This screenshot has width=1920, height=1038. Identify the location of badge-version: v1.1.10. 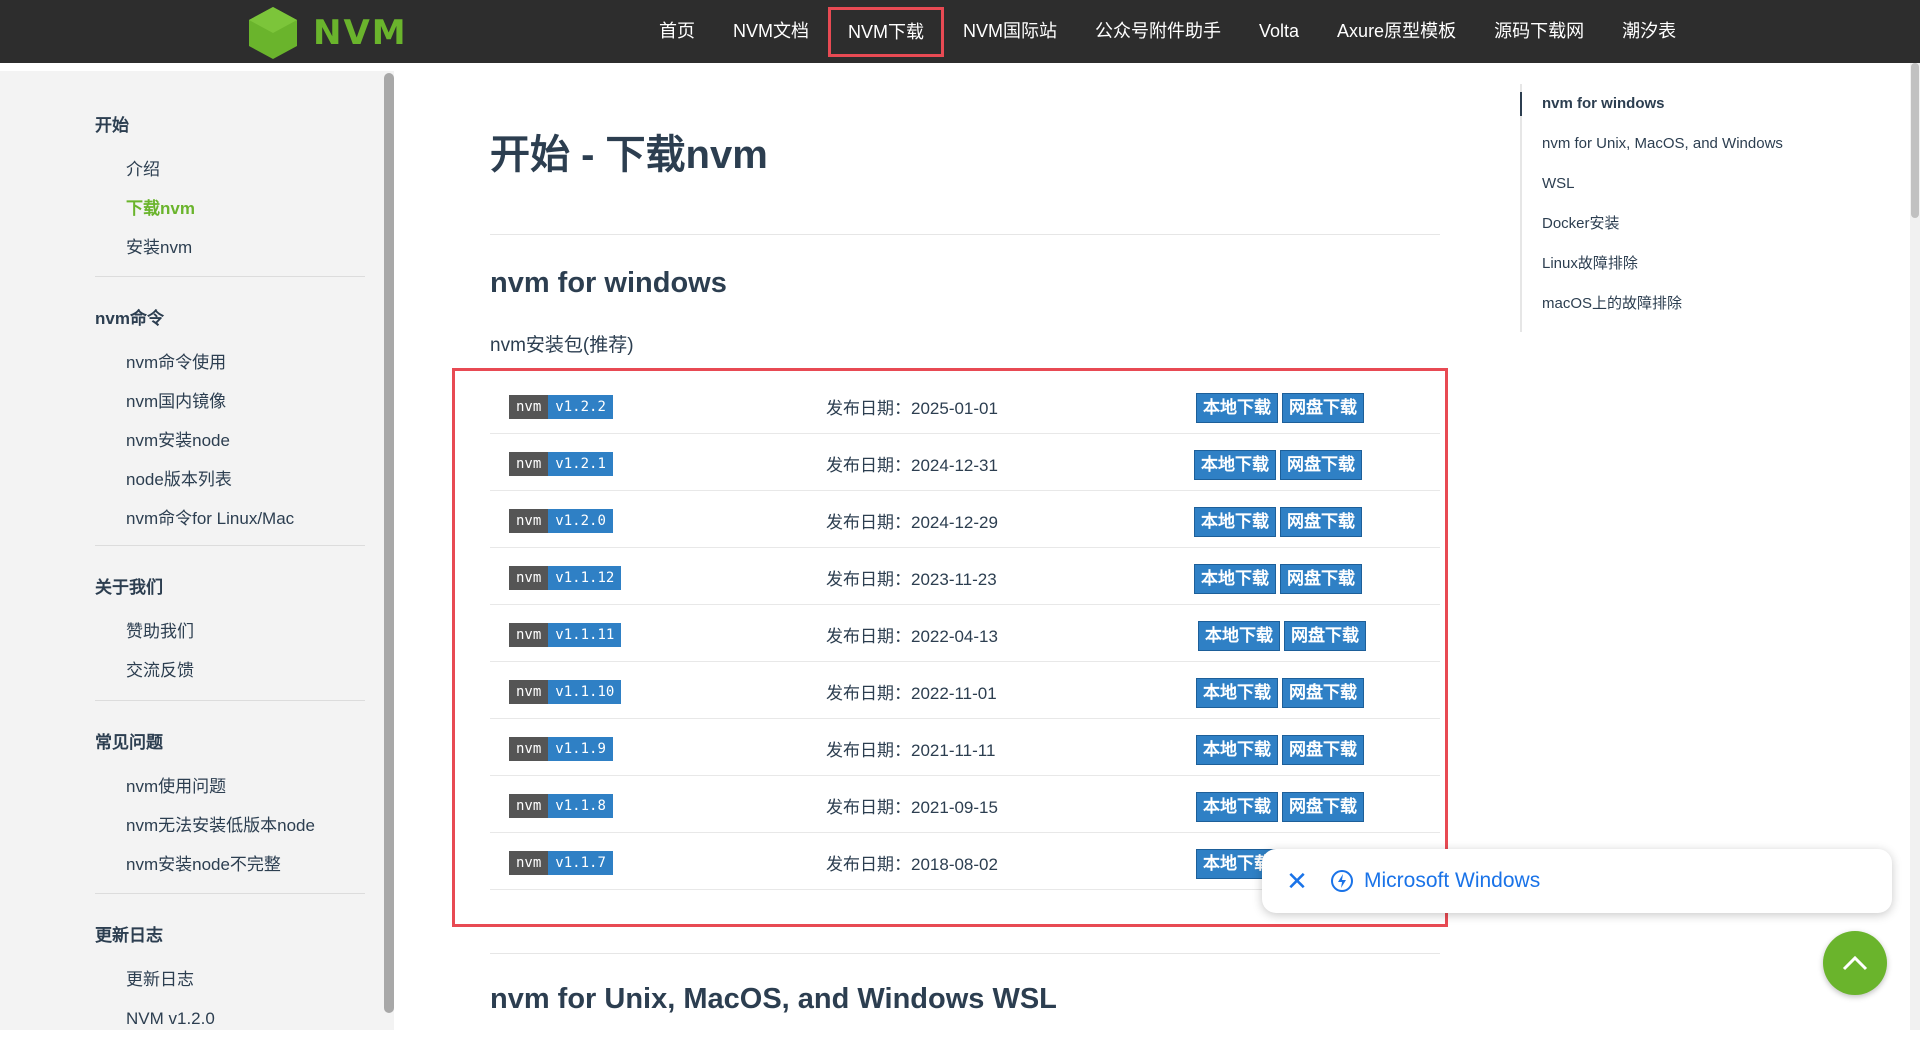
(585, 692).